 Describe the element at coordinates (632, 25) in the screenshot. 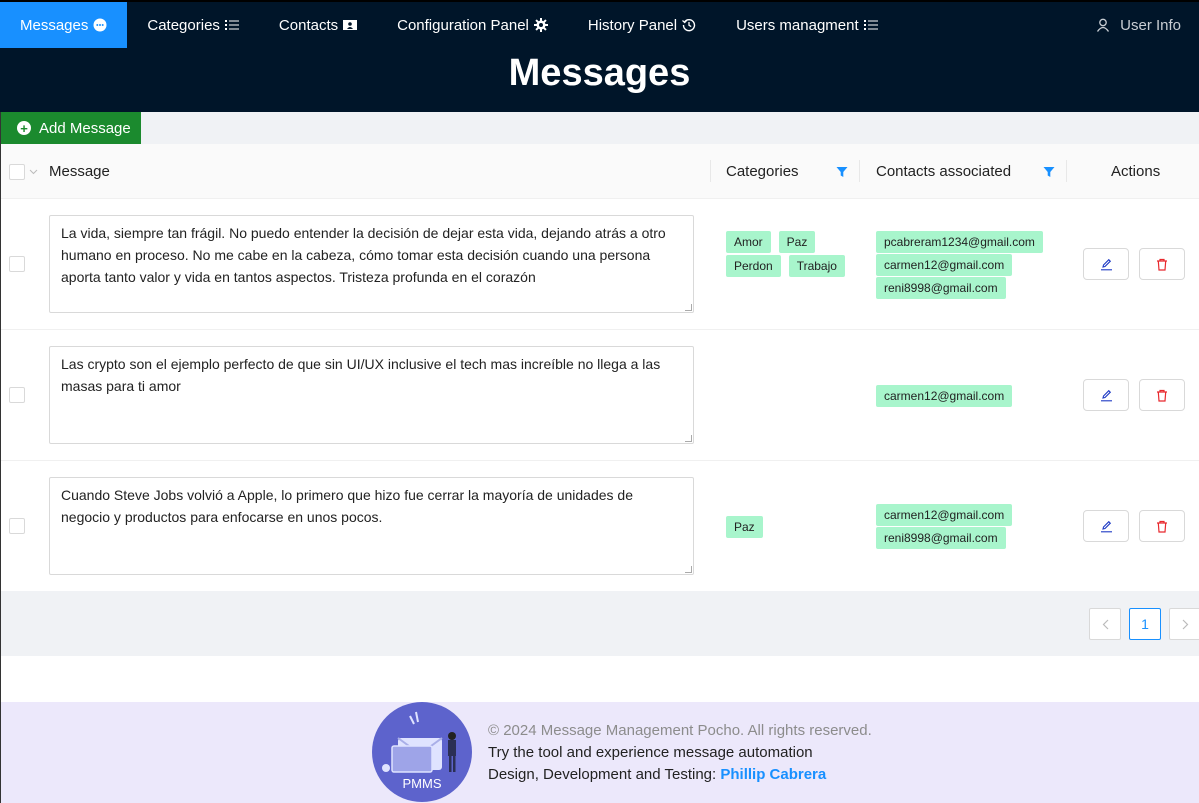

I see `nav-label: History Panel` at that location.